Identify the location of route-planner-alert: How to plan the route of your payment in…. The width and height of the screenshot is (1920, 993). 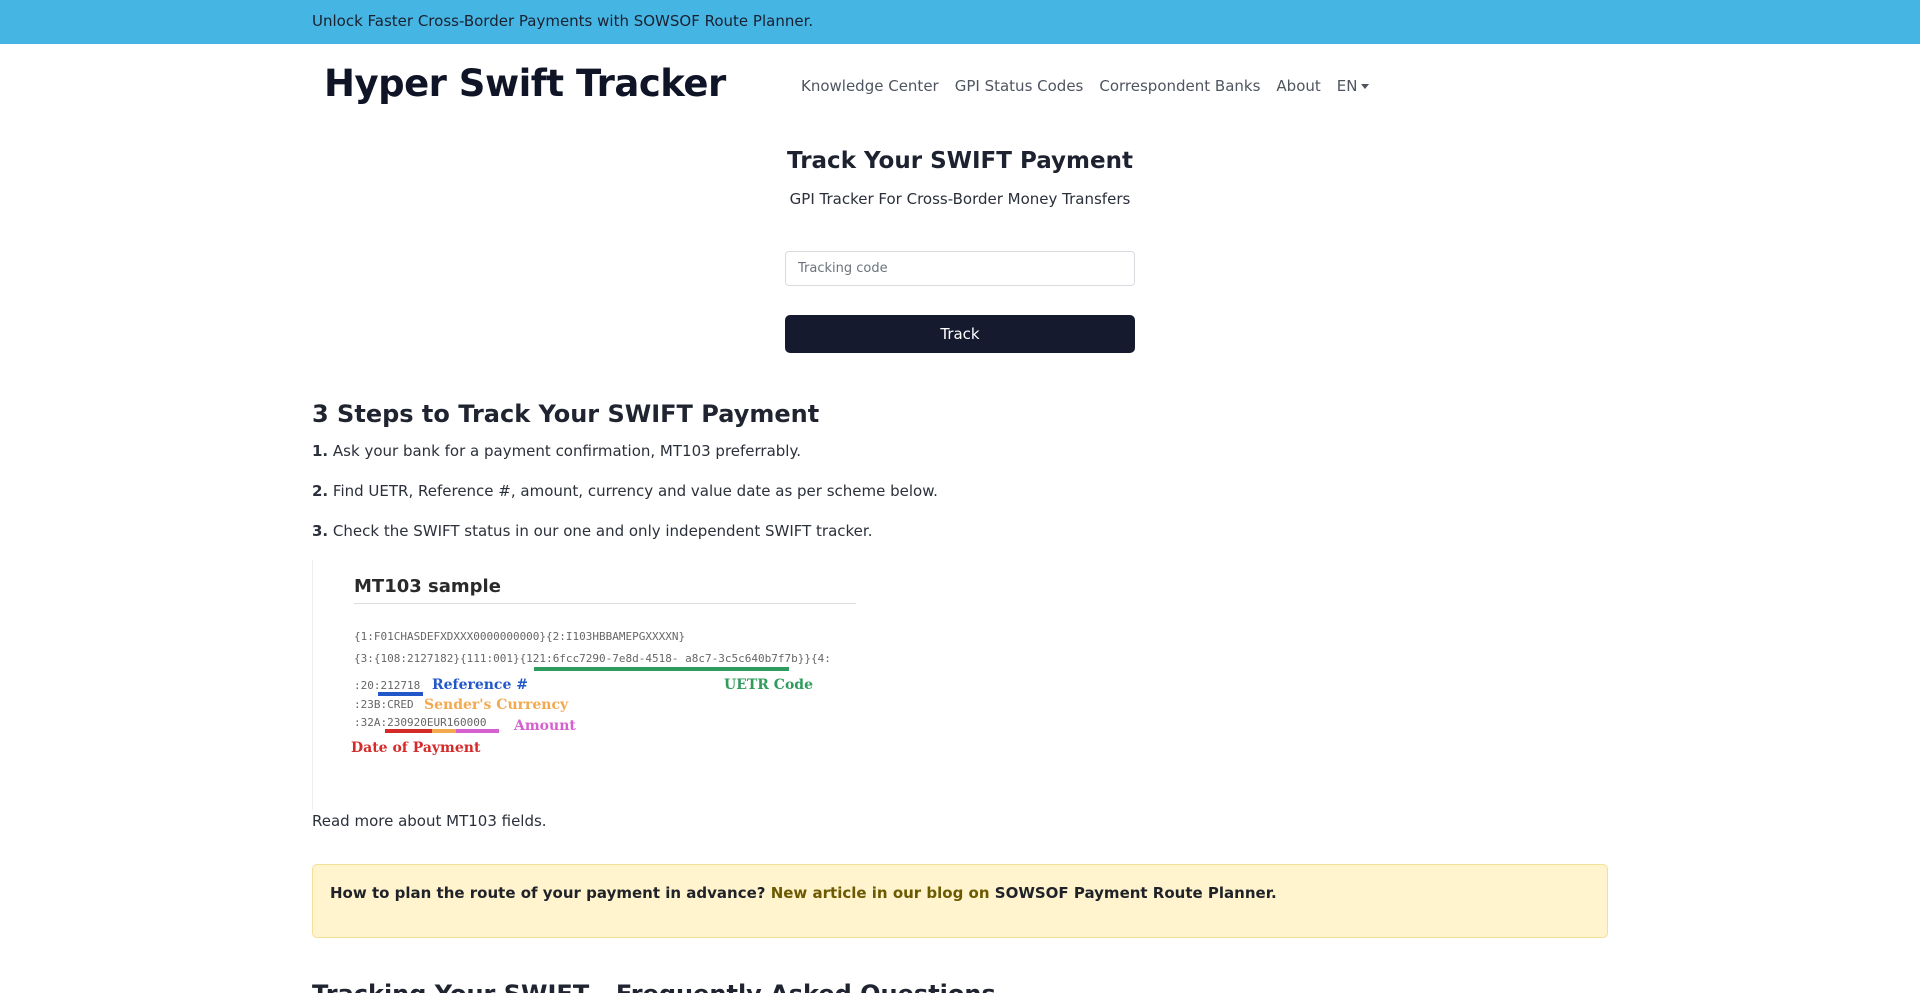
(960, 901).